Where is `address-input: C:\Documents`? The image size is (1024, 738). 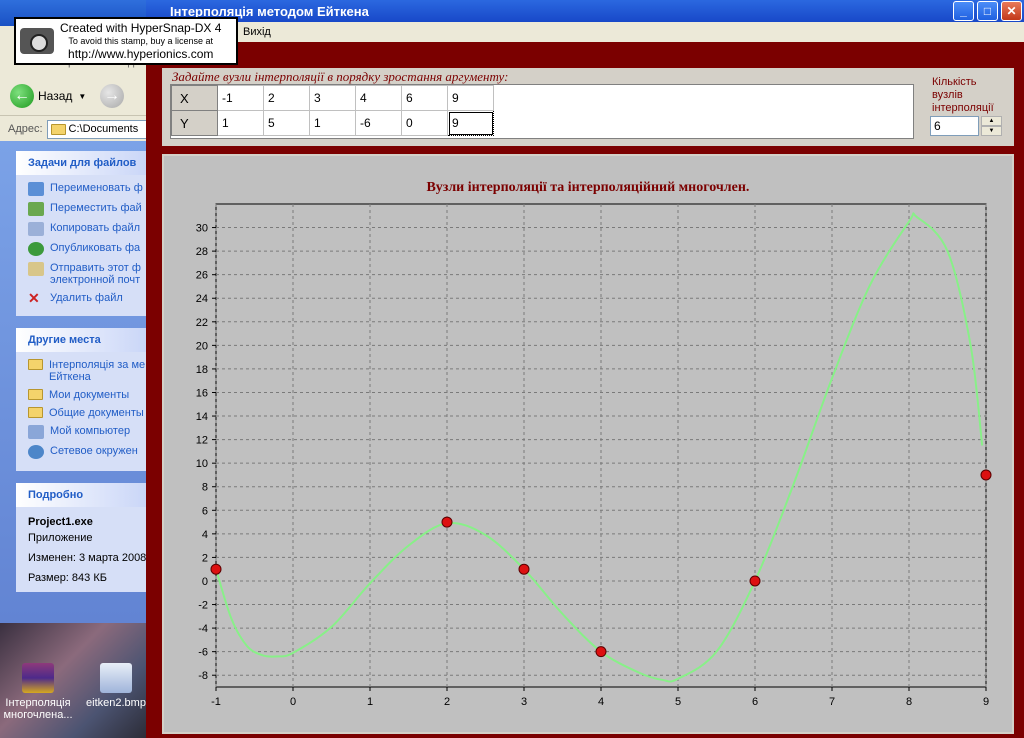 address-input: C:\Documents is located at coordinates (98, 129).